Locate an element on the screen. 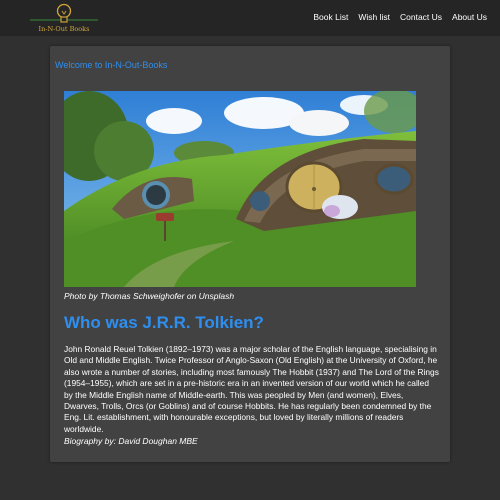  biography-byline: Biography by: David Doughan MBE is located at coordinates (131, 441).